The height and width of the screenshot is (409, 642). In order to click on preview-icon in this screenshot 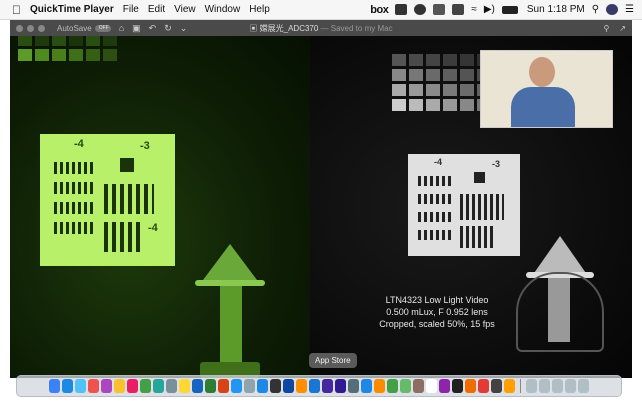, I will do `click(249, 386)`.